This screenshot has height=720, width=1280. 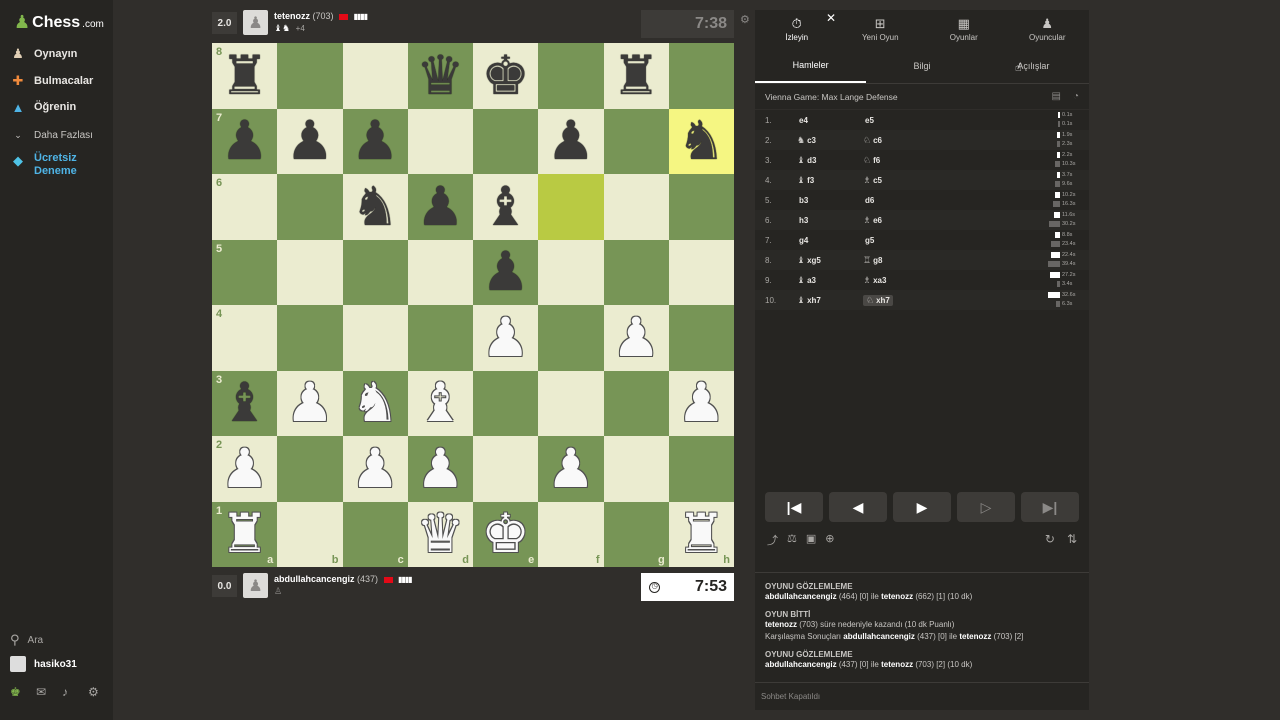 I want to click on white-move: ♝ d3, so click(x=830, y=160).